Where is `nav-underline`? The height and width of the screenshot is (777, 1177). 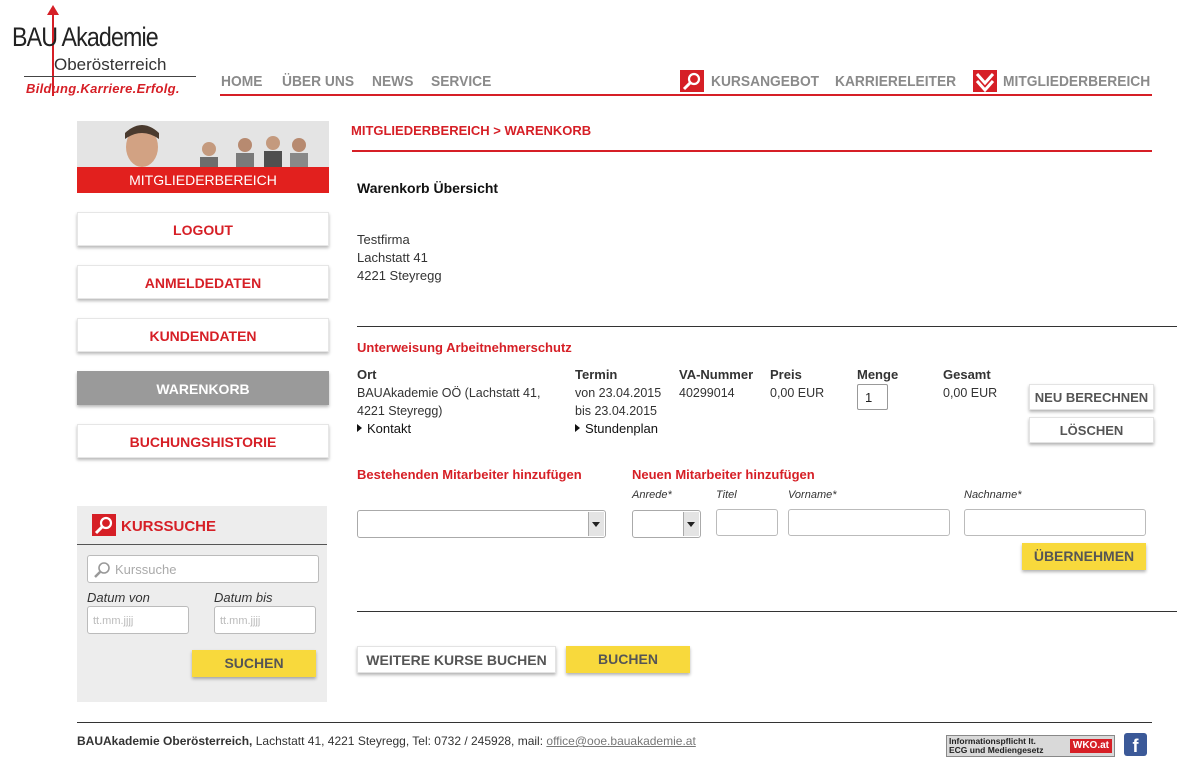 nav-underline is located at coordinates (686, 95).